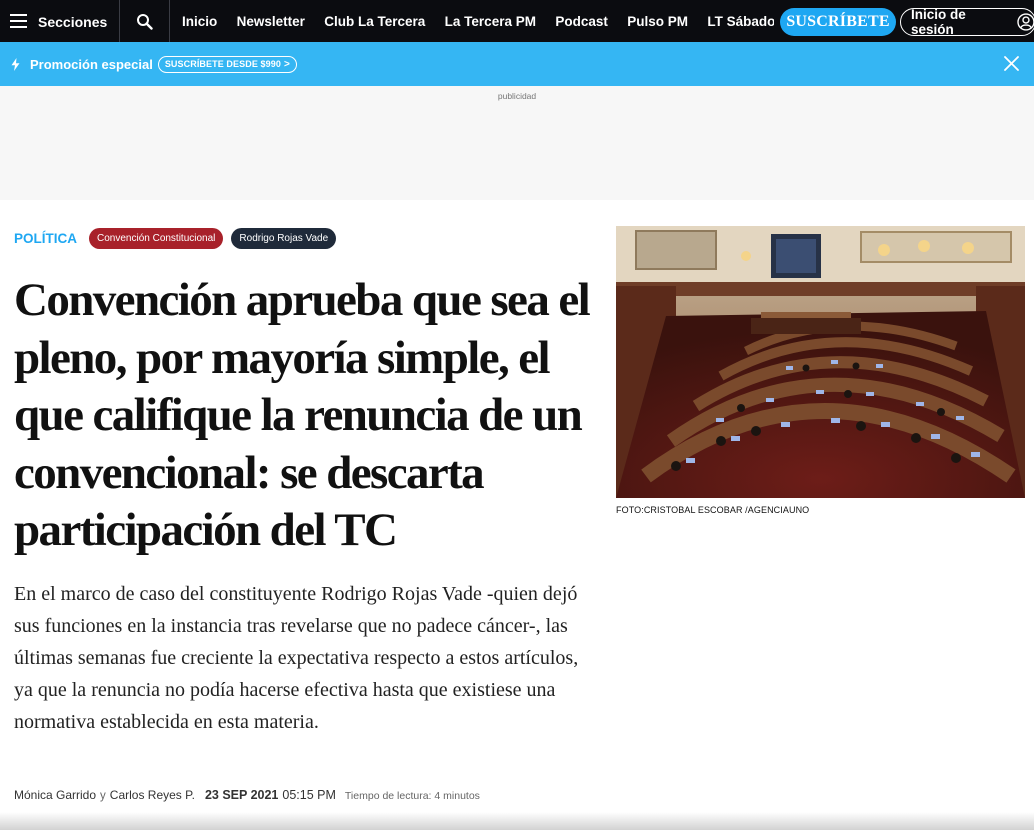 The image size is (1034, 830). I want to click on close-icon, so click(1011, 63).